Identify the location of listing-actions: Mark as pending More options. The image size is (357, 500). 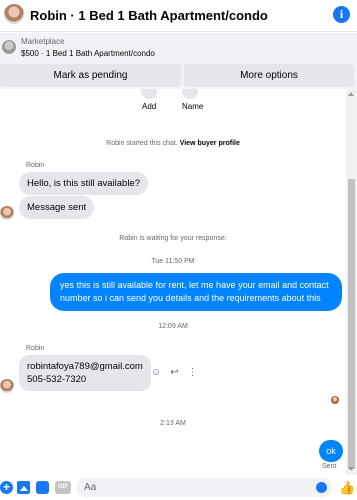
(178, 76).